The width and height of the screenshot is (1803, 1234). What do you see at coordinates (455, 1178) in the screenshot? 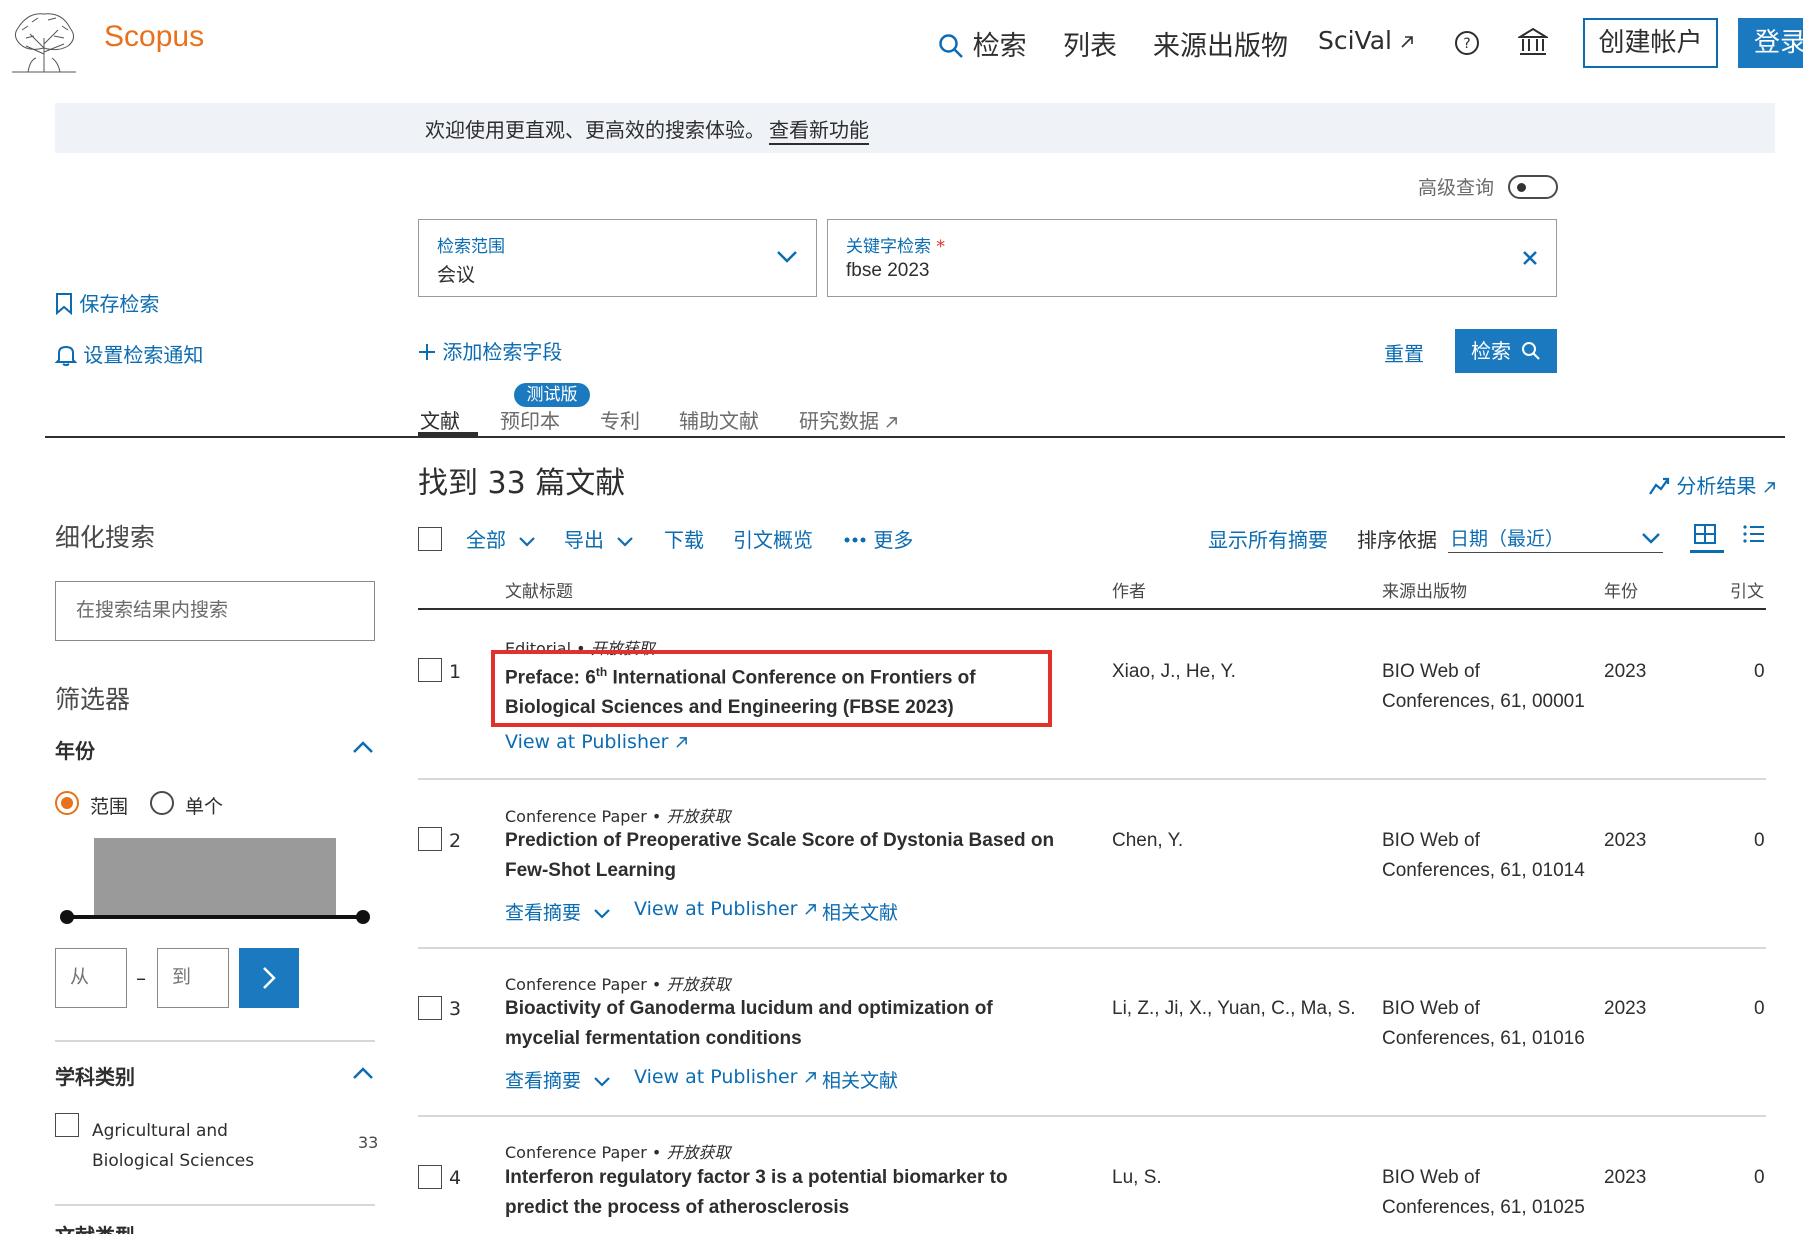
I see `row-number: 4` at bounding box center [455, 1178].